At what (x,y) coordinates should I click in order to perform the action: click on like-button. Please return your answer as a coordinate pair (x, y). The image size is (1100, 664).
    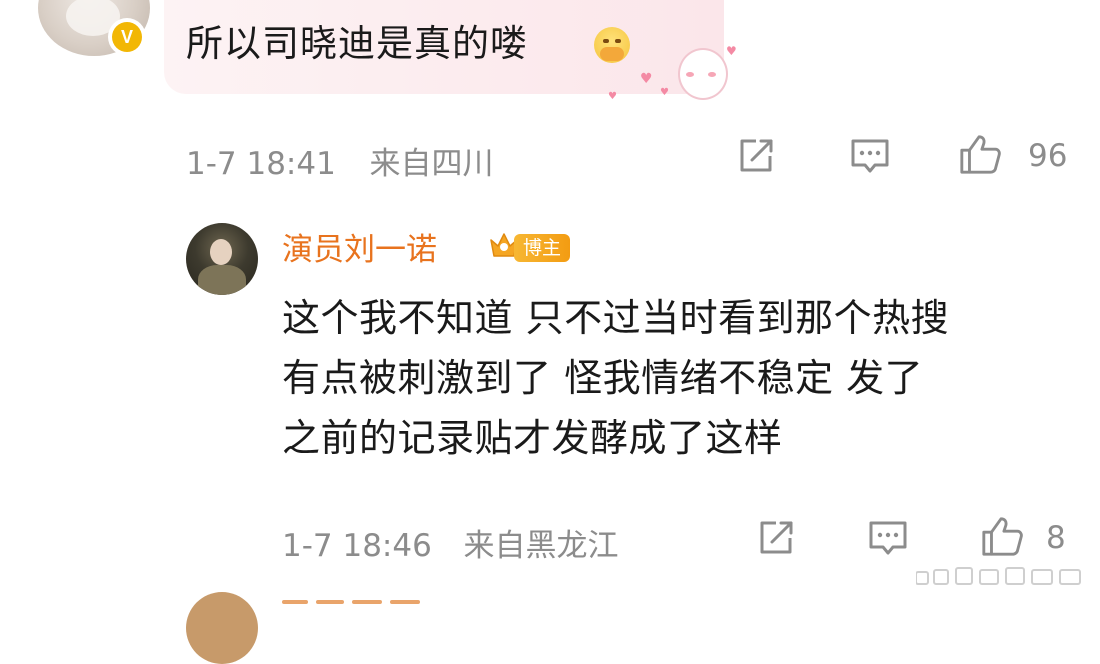
    Looking at the image, I should click on (980, 154).